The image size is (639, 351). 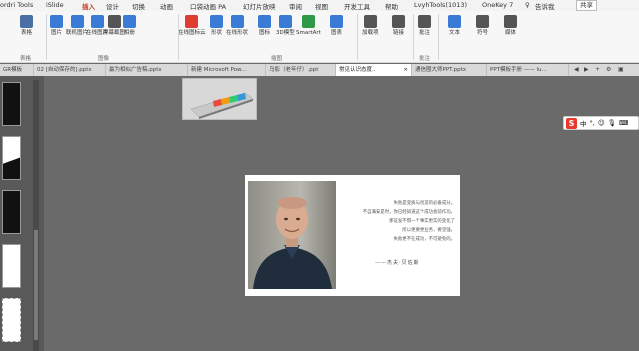 What do you see at coordinates (237, 25) in the screenshot?
I see `ribbon-button-online-shapes: 在线形状` at bounding box center [237, 25].